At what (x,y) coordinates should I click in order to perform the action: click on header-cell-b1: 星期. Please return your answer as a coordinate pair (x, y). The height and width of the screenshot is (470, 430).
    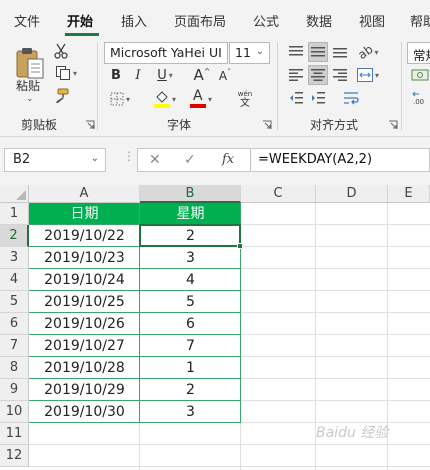
    Looking at the image, I should click on (190, 214).